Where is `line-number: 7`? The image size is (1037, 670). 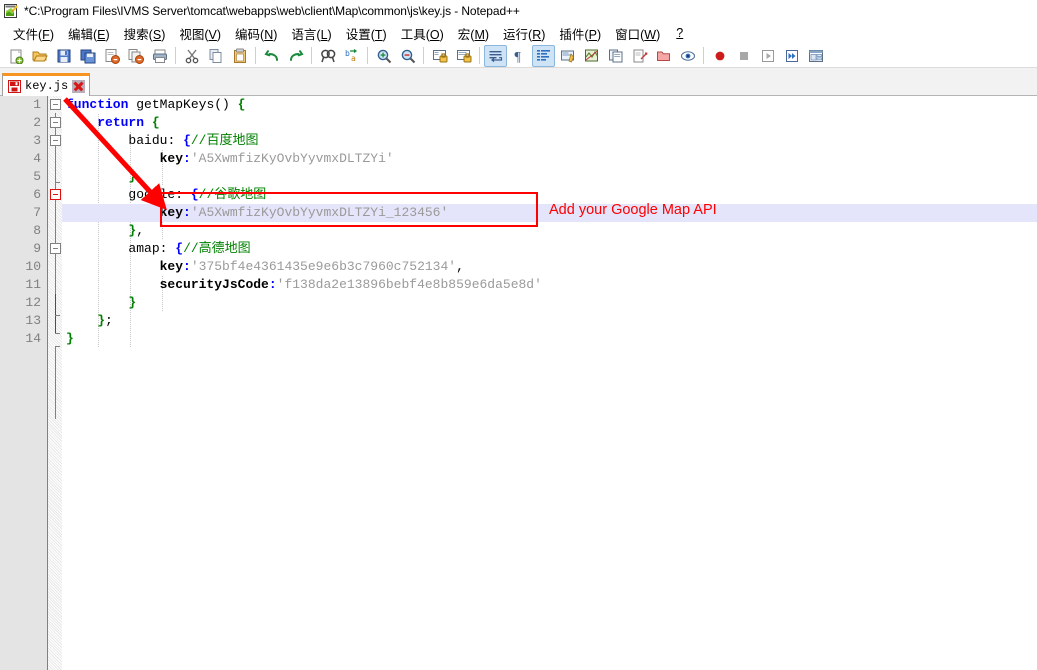
line-number: 7 is located at coordinates (37, 212).